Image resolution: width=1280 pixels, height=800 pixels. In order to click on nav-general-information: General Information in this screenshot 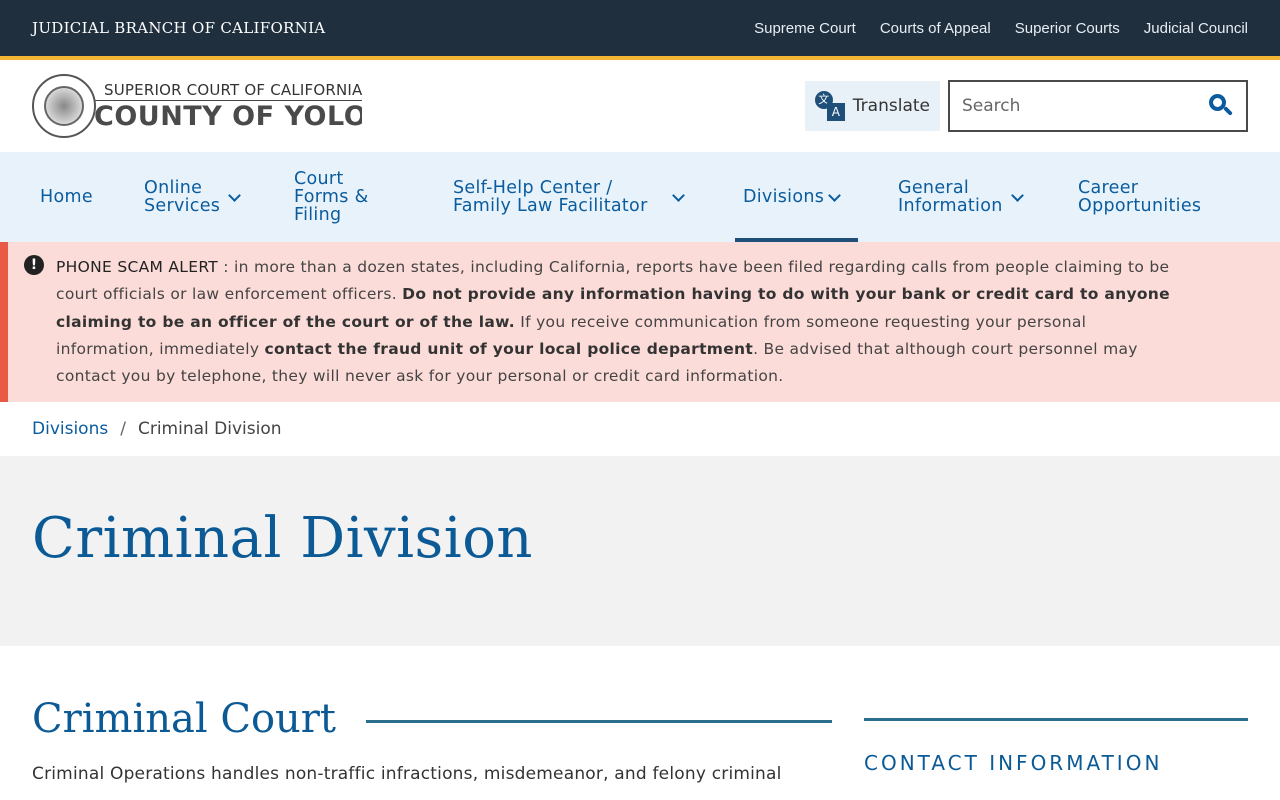, I will do `click(948, 197)`.